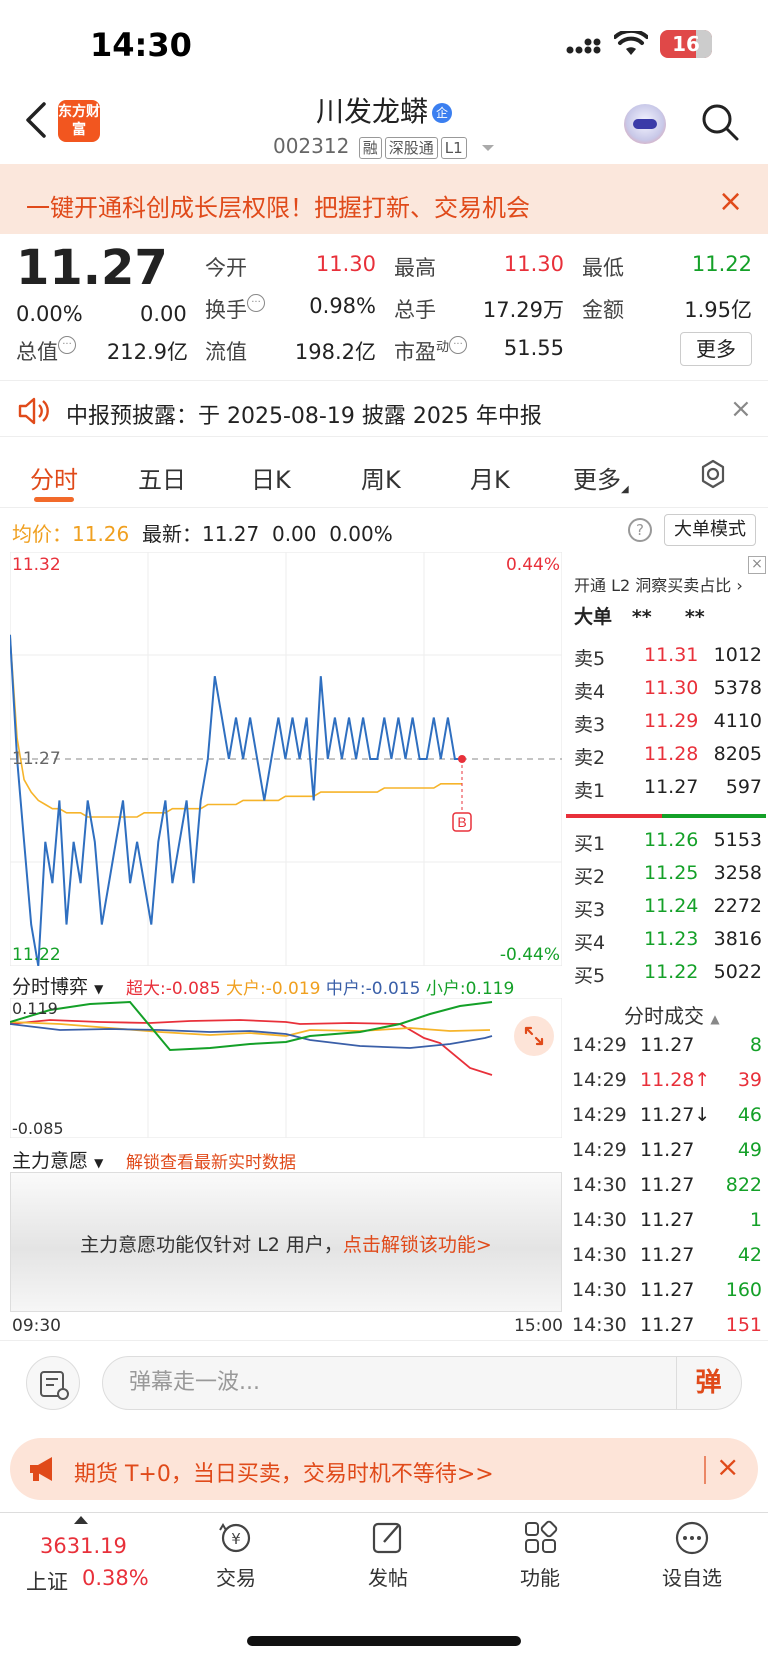 This screenshot has width=768, height=1662. What do you see at coordinates (345, 264) in the screenshot?
I see `open-value: 11.30` at bounding box center [345, 264].